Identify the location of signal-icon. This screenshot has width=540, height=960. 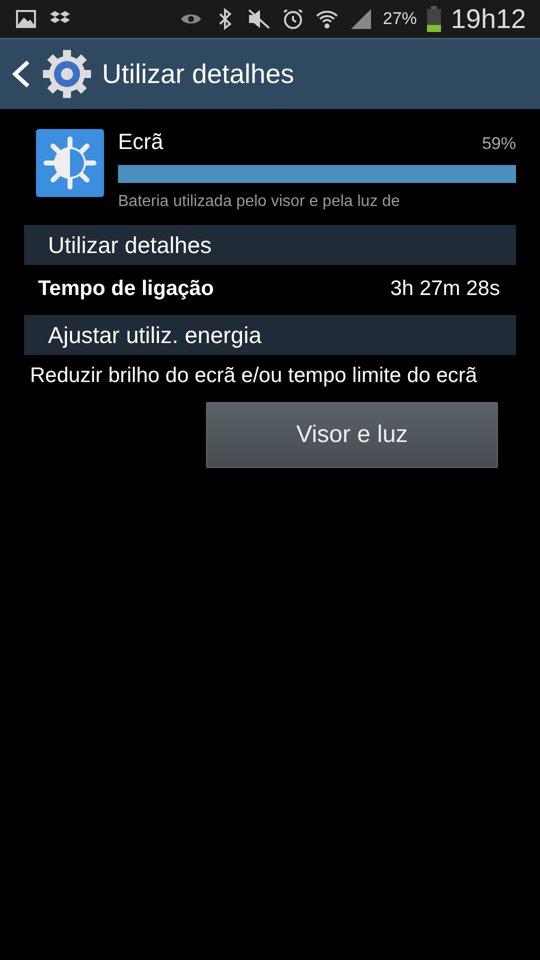
(360, 19).